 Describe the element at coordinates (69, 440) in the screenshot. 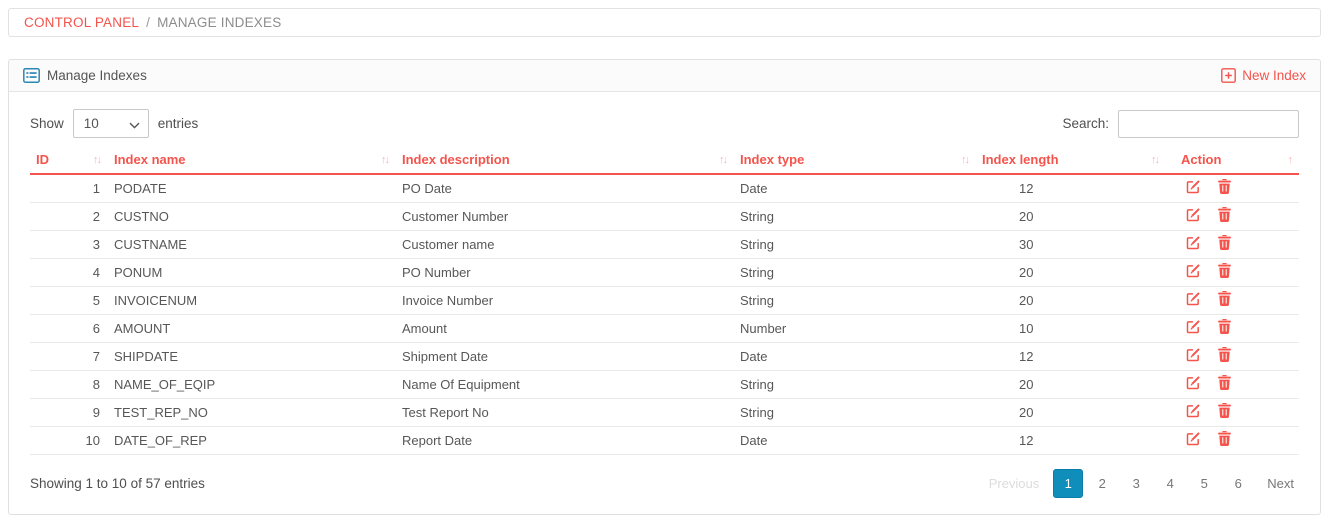

I see `cell-id: 10` at that location.